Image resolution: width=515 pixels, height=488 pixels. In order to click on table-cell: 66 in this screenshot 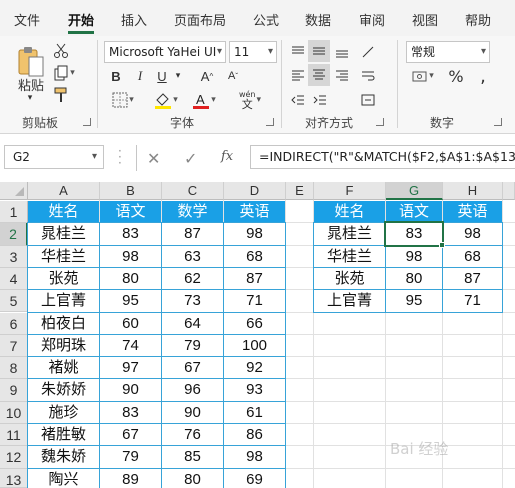, I will do `click(254, 323)`.